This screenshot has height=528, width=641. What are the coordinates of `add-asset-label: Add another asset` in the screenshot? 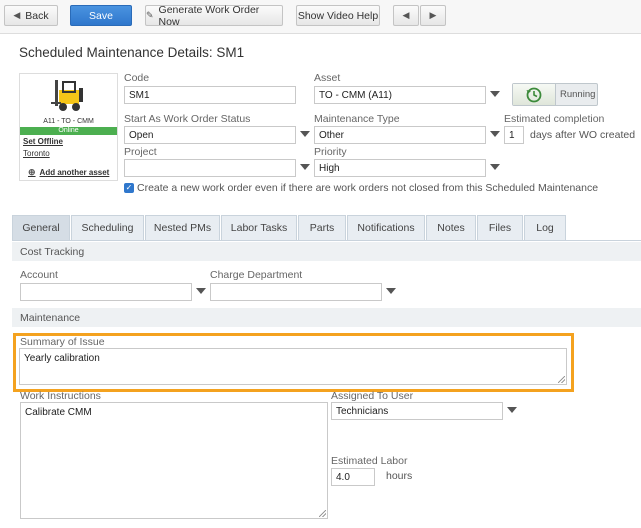 It's located at (74, 172).